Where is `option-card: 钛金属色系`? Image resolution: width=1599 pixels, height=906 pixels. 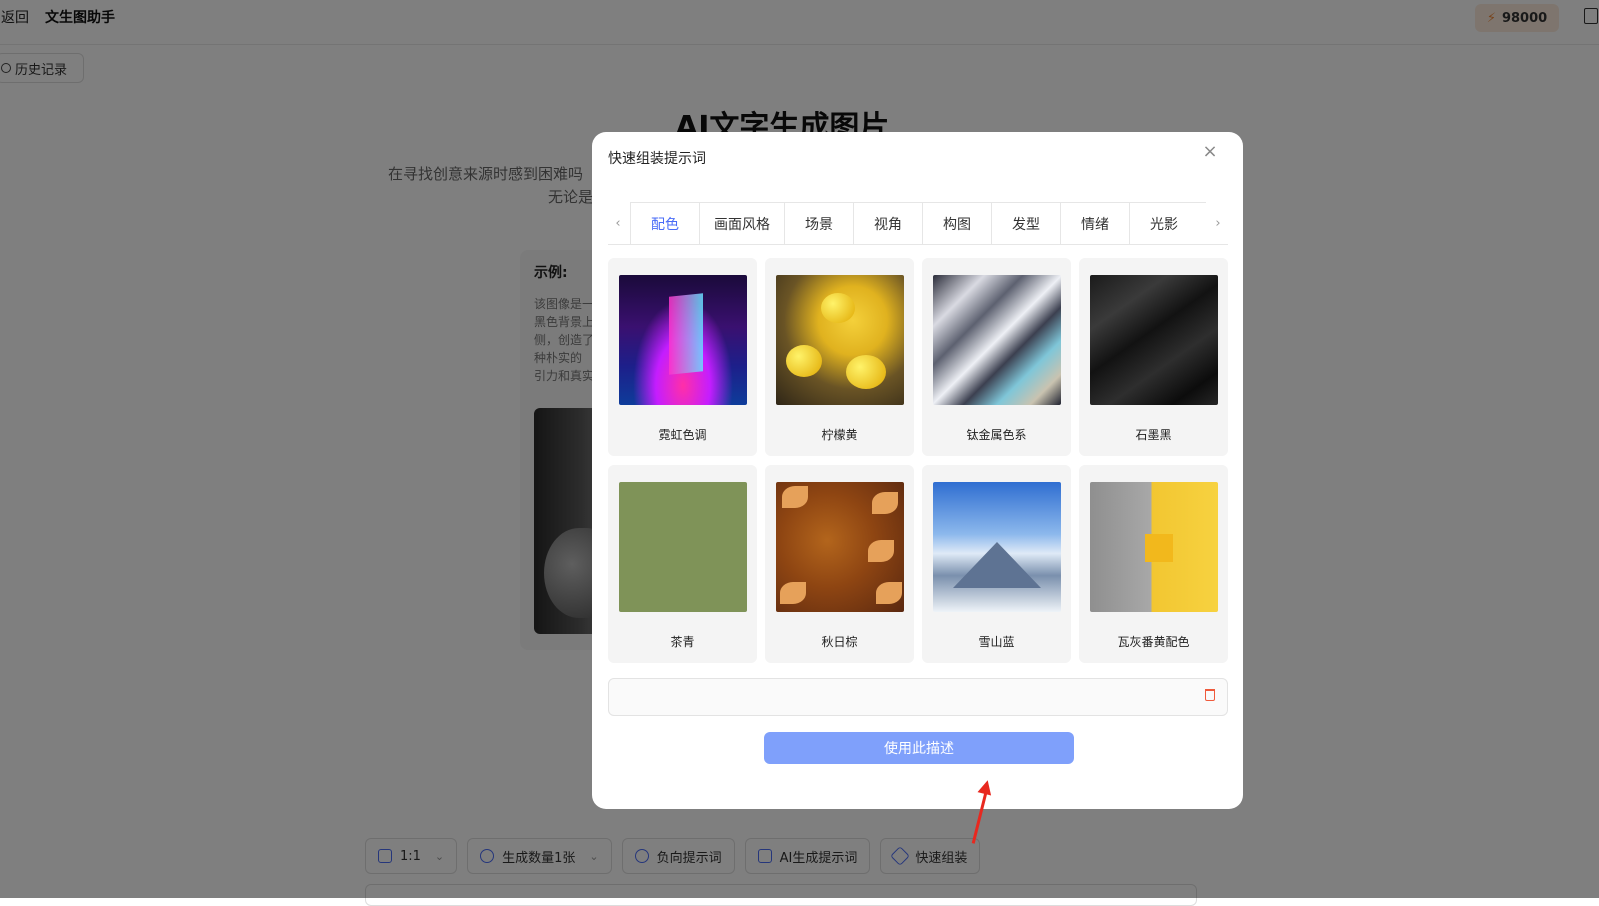 option-card: 钛金属色系 is located at coordinates (996, 357).